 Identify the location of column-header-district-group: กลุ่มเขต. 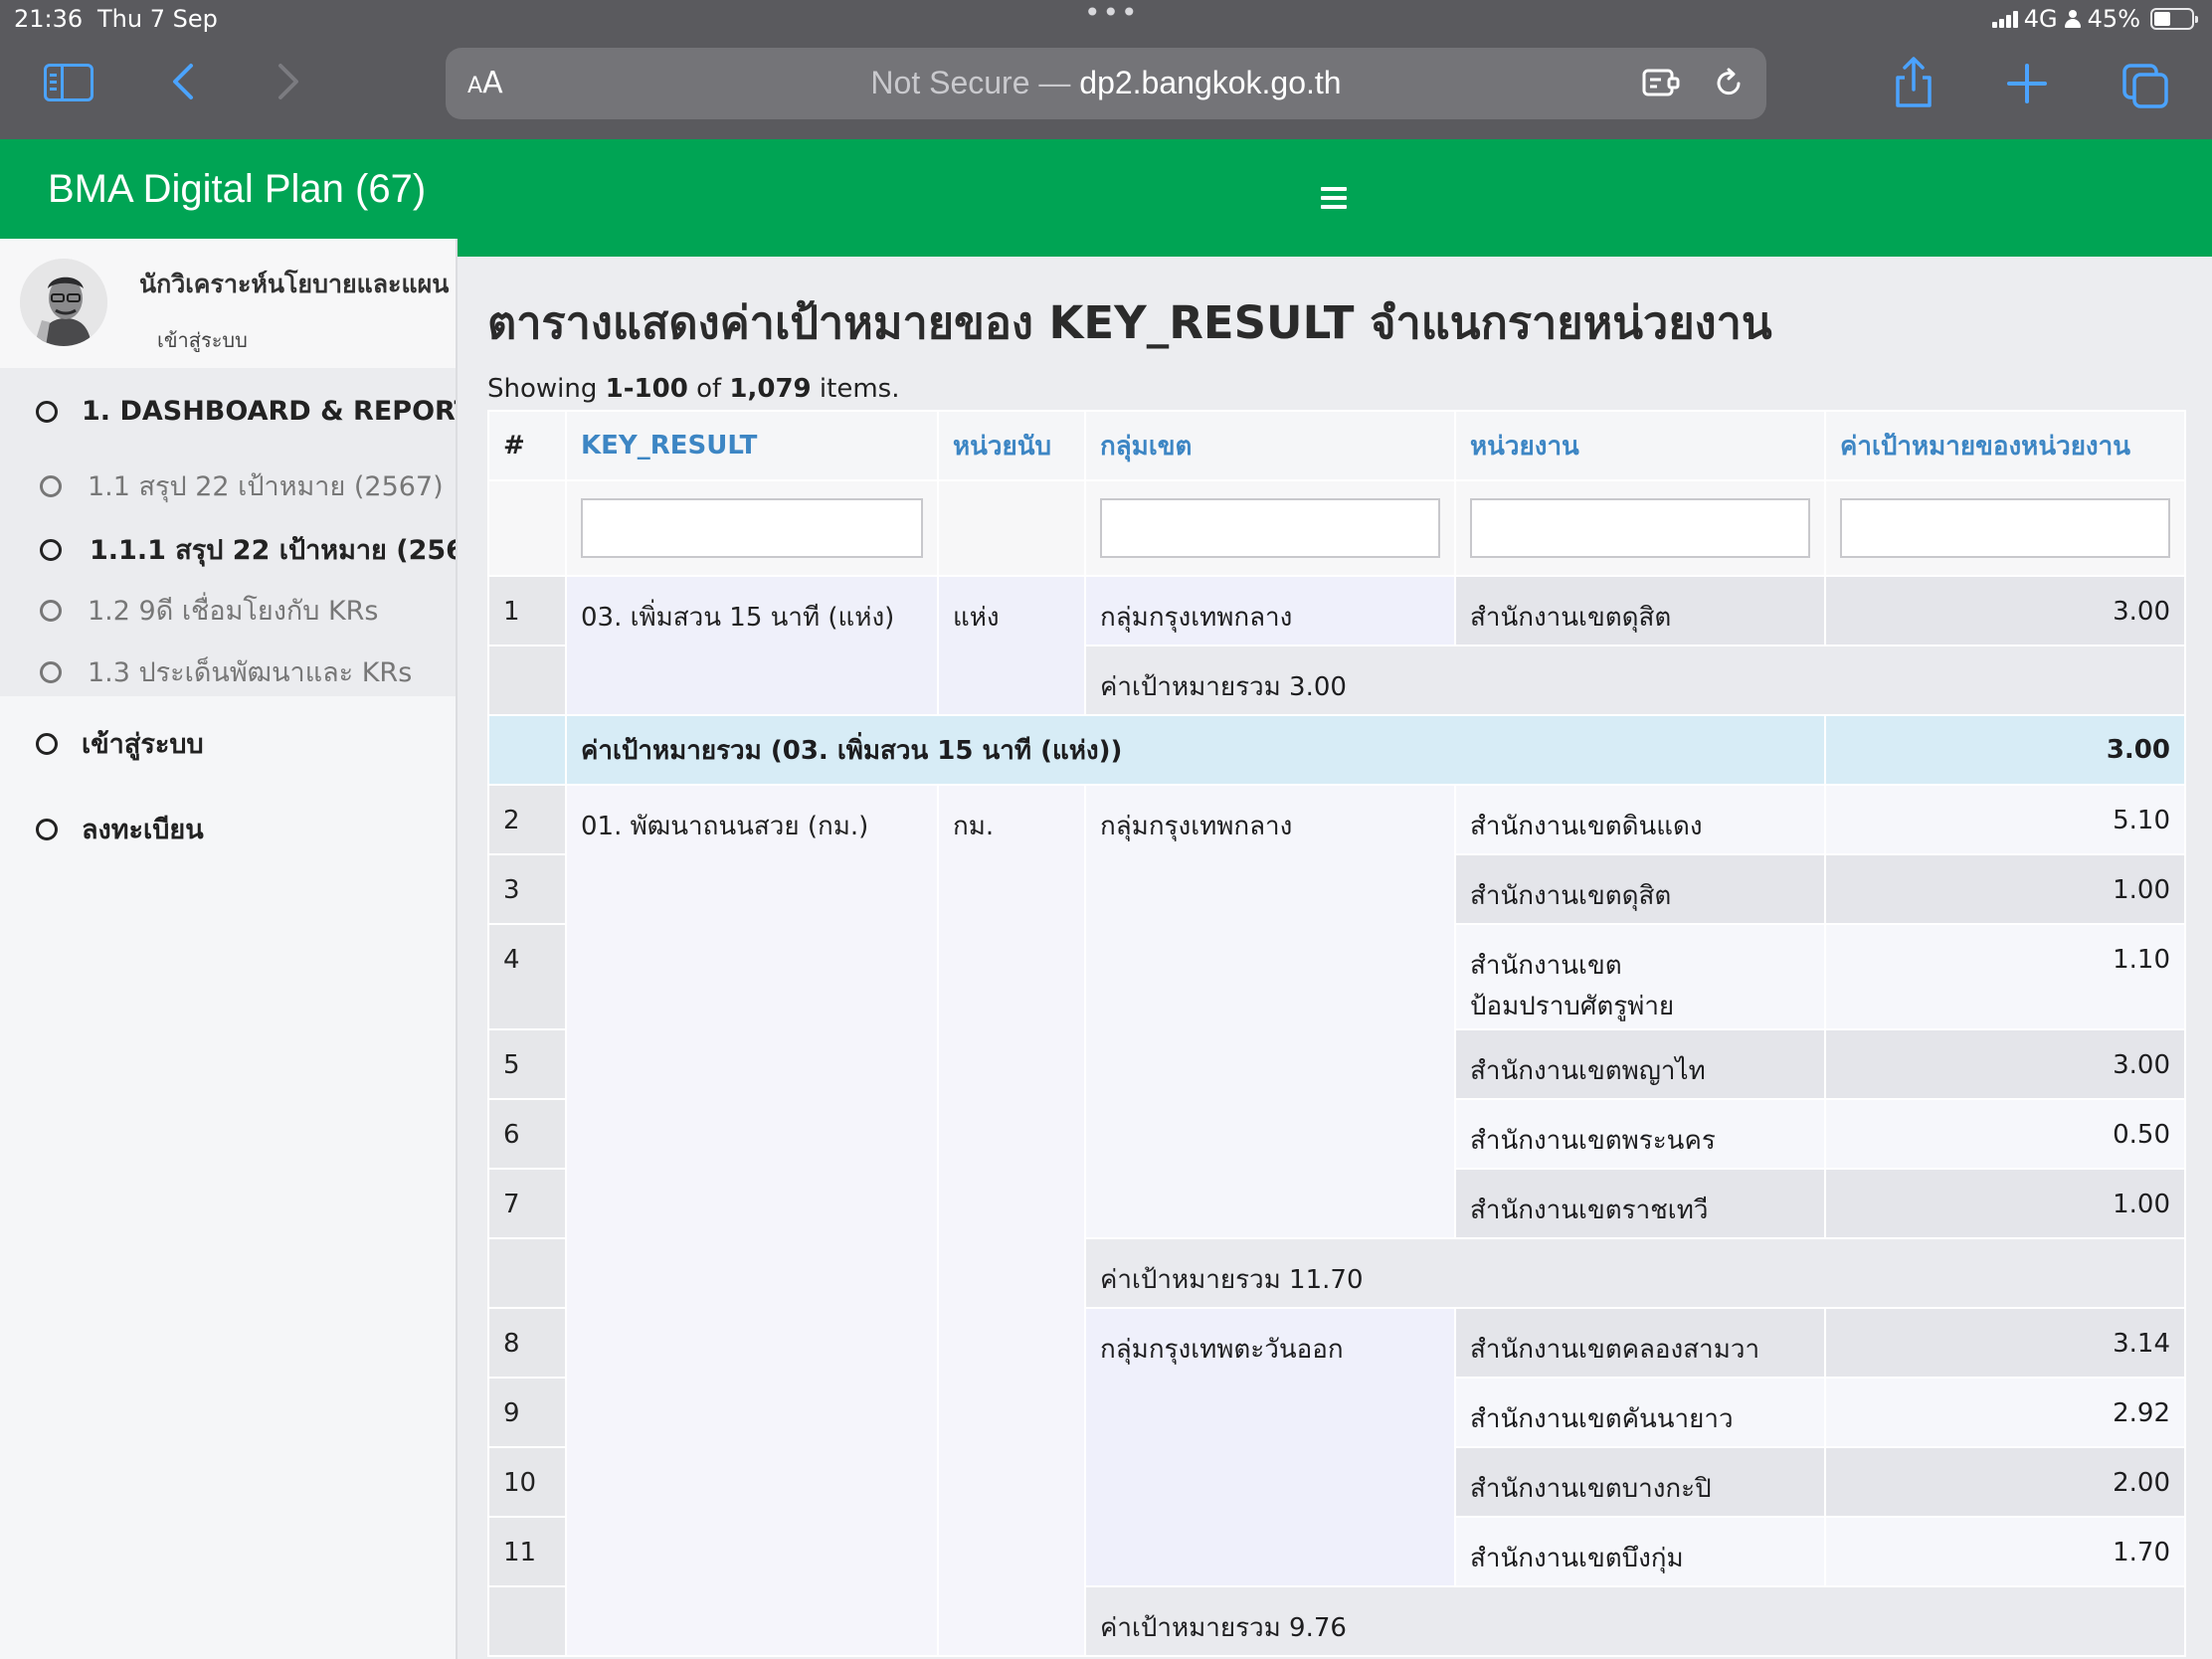
(1270, 445).